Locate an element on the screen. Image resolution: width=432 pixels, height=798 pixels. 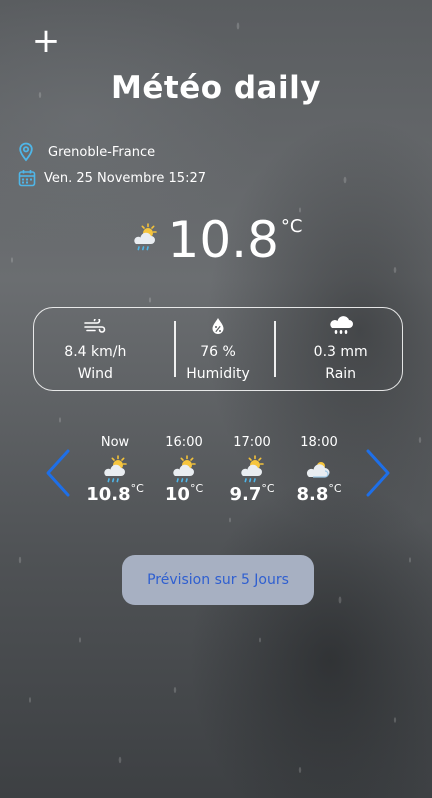
location-row: Grenoble-France is located at coordinates (86, 152).